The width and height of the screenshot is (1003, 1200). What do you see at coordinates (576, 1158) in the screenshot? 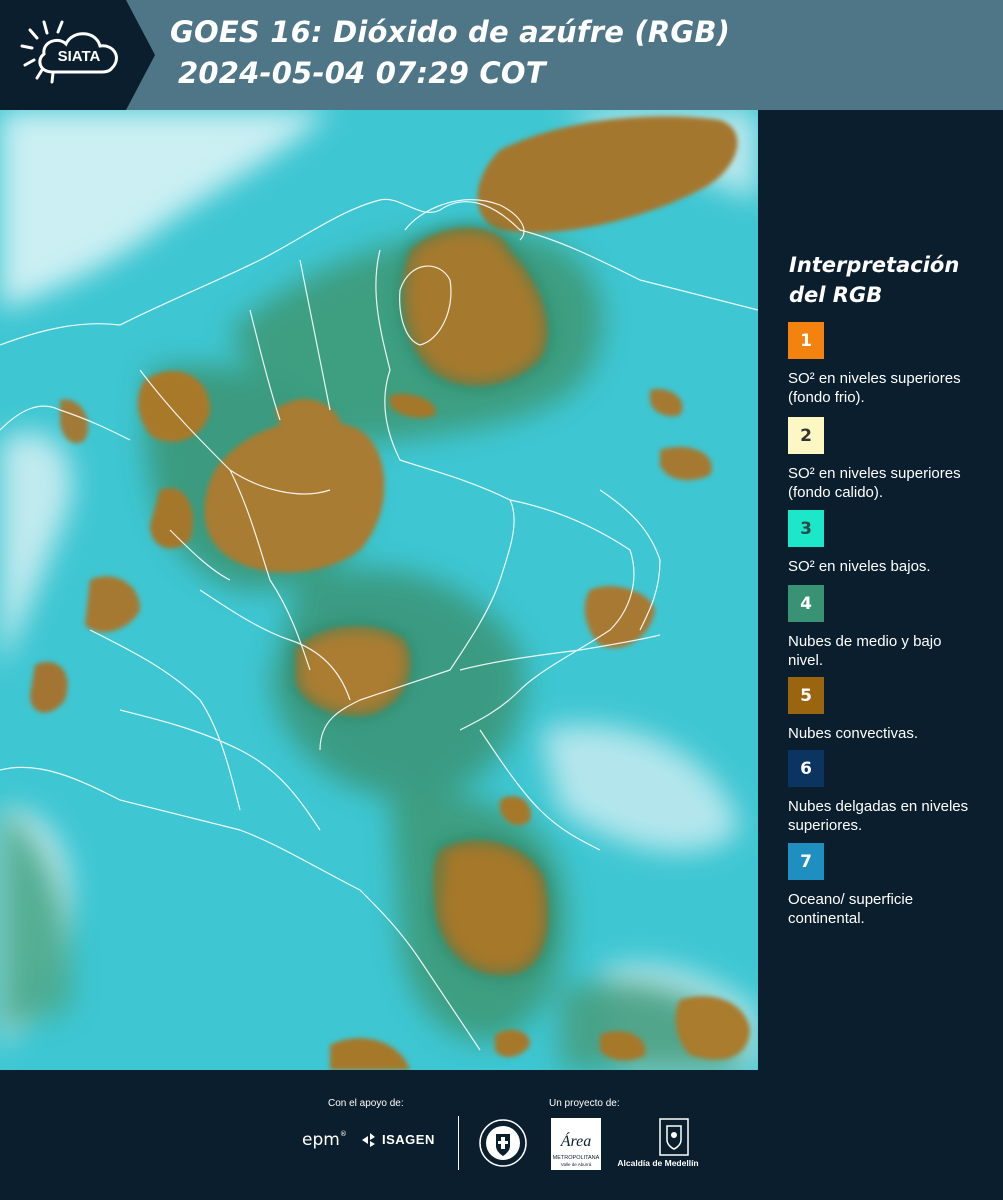
I see `area-subtitle-text: METROPOLITANA` at bounding box center [576, 1158].